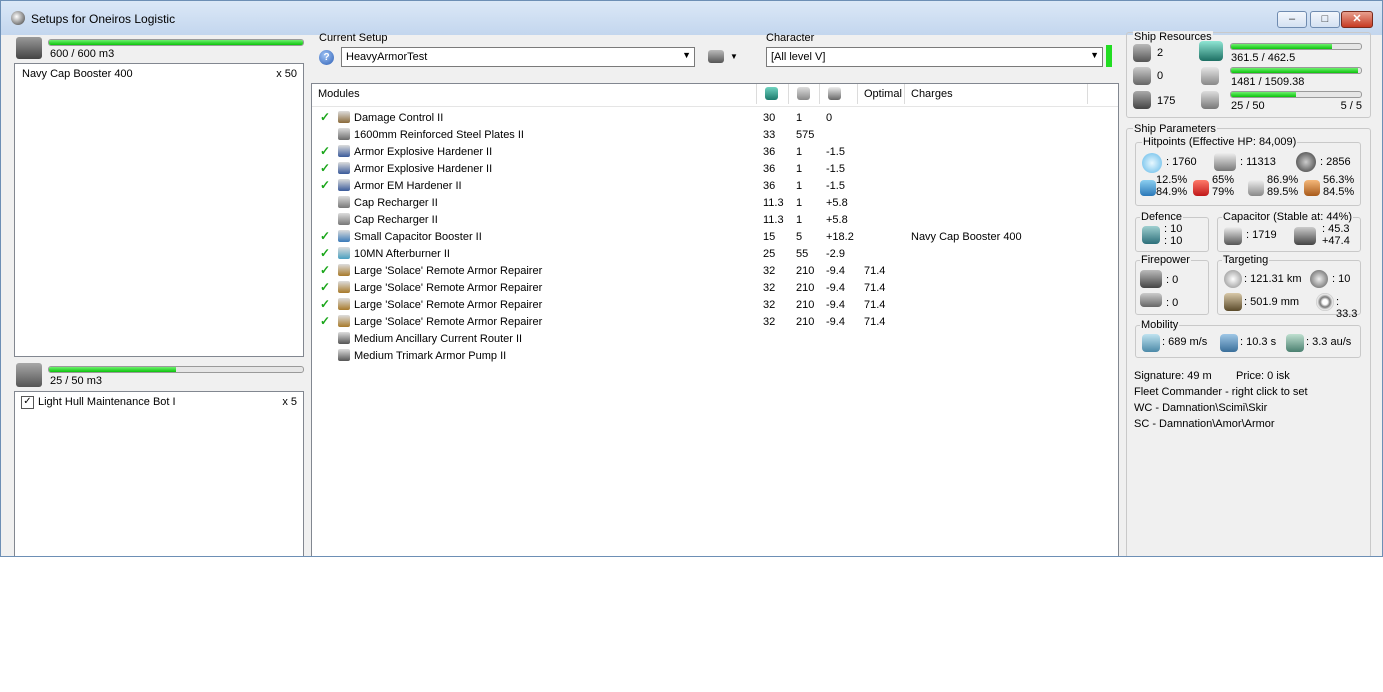 The width and height of the screenshot is (1383, 692). I want to click on fleet-commander: Fleet Commander - right click to set, so click(1221, 392).